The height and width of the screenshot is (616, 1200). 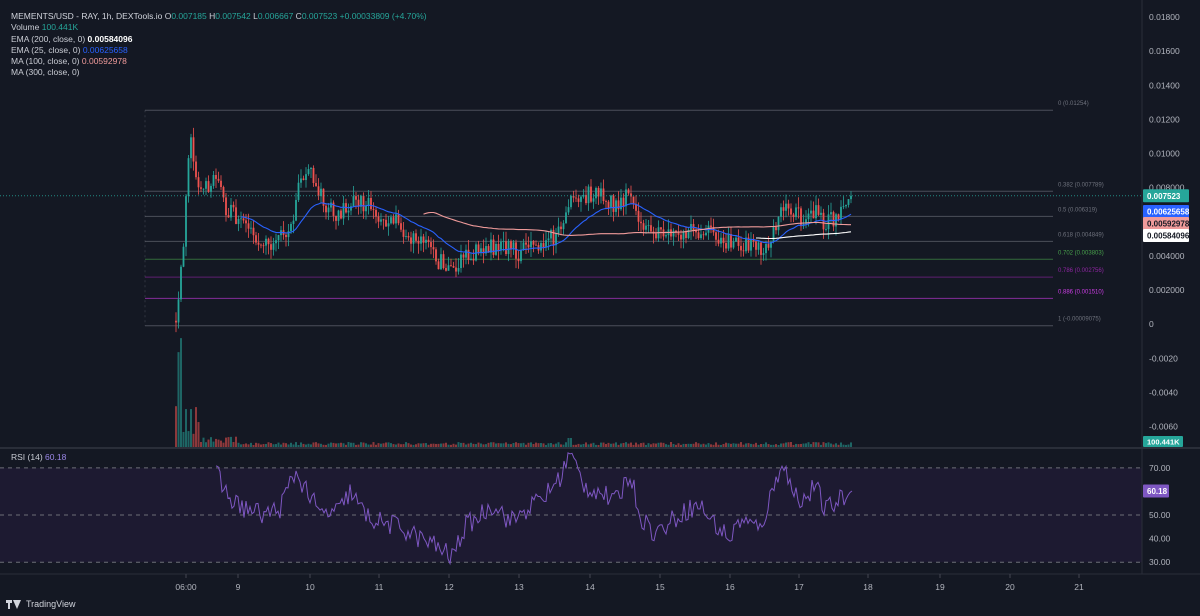 I want to click on rsi-tick-label: 40.00, so click(x=1160, y=539).